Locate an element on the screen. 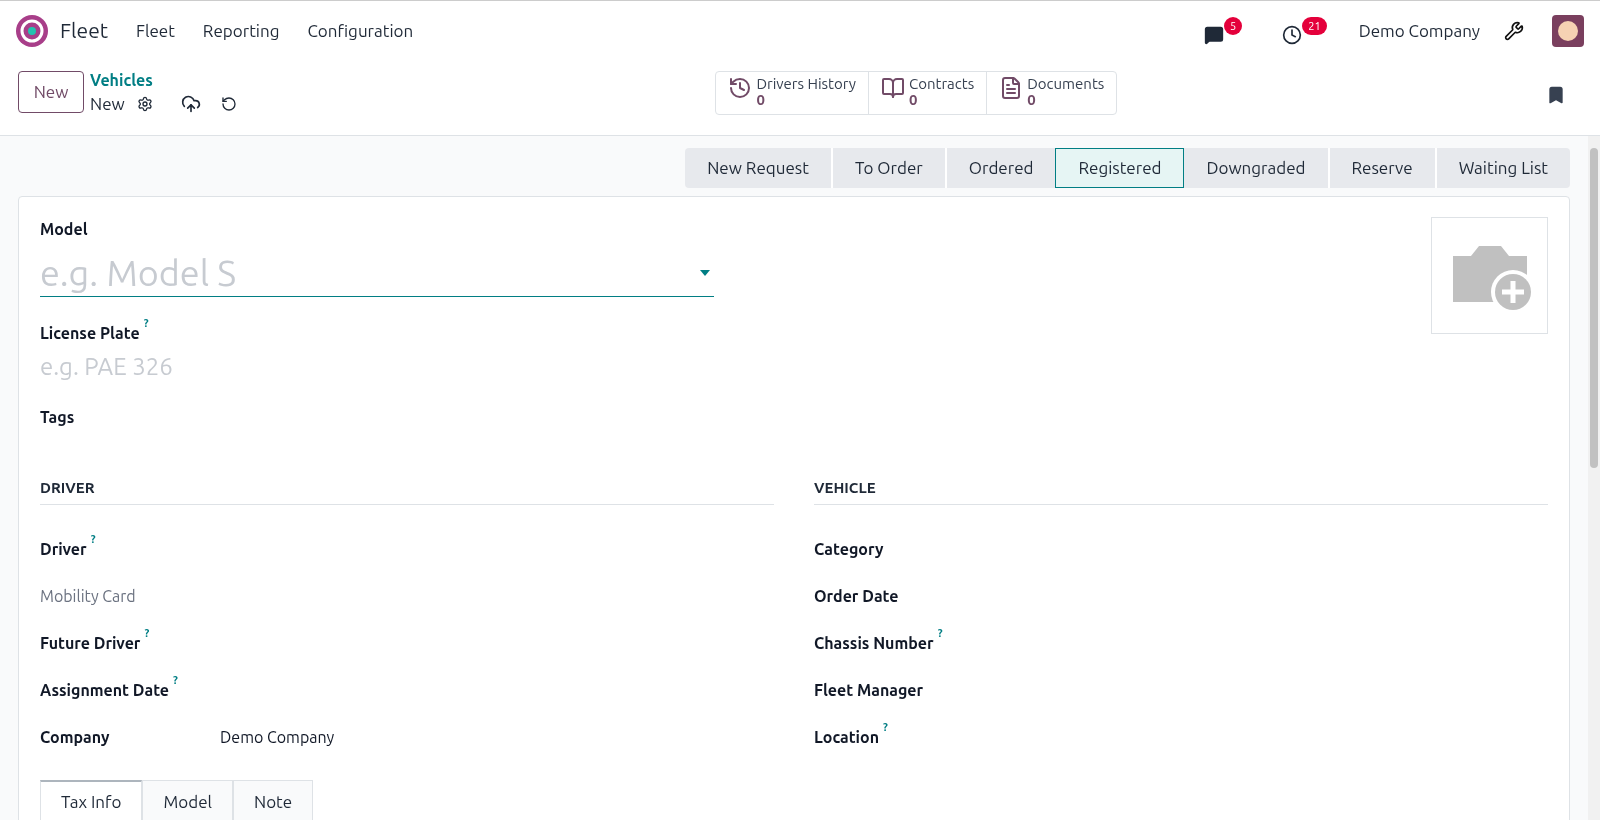  dropdown-caret-icon is located at coordinates (705, 273).